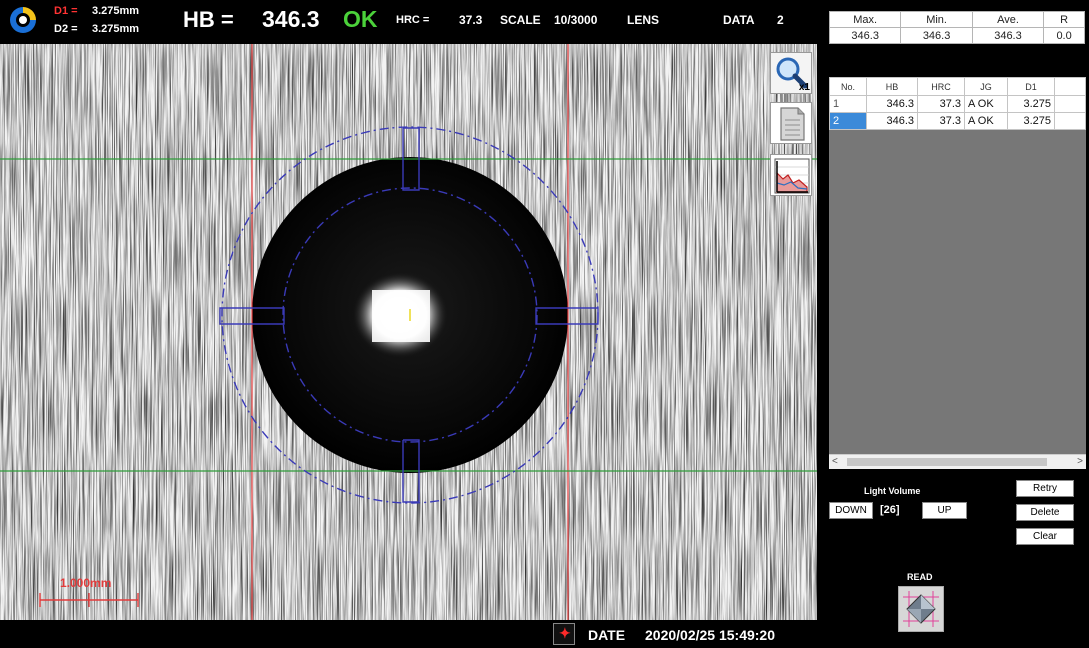  What do you see at coordinates (208, 19) in the screenshot?
I see `hb-label: HB =` at bounding box center [208, 19].